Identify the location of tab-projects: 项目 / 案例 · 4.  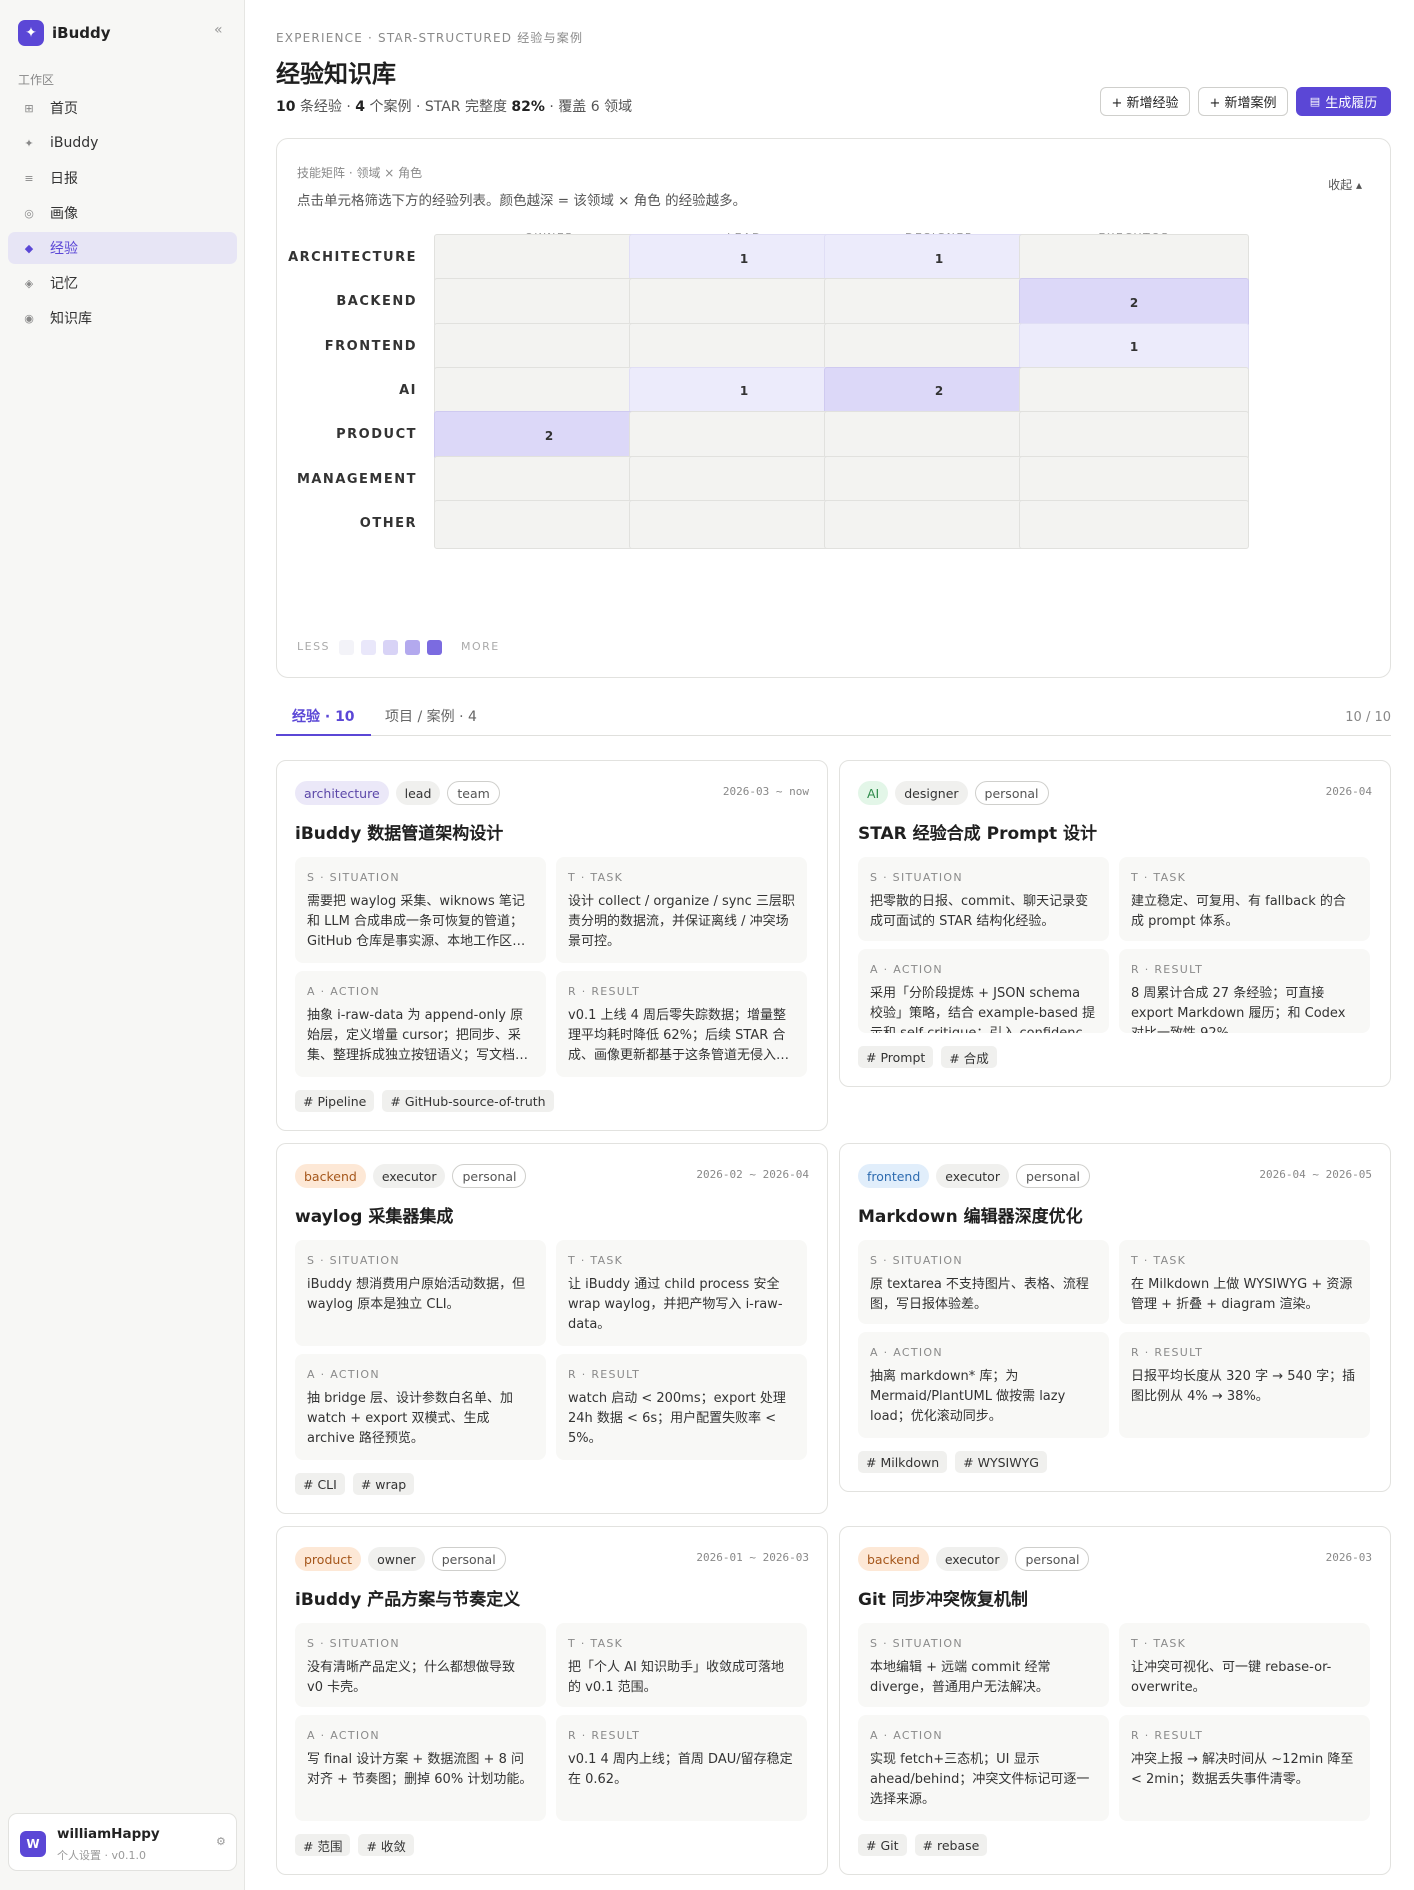
(431, 721).